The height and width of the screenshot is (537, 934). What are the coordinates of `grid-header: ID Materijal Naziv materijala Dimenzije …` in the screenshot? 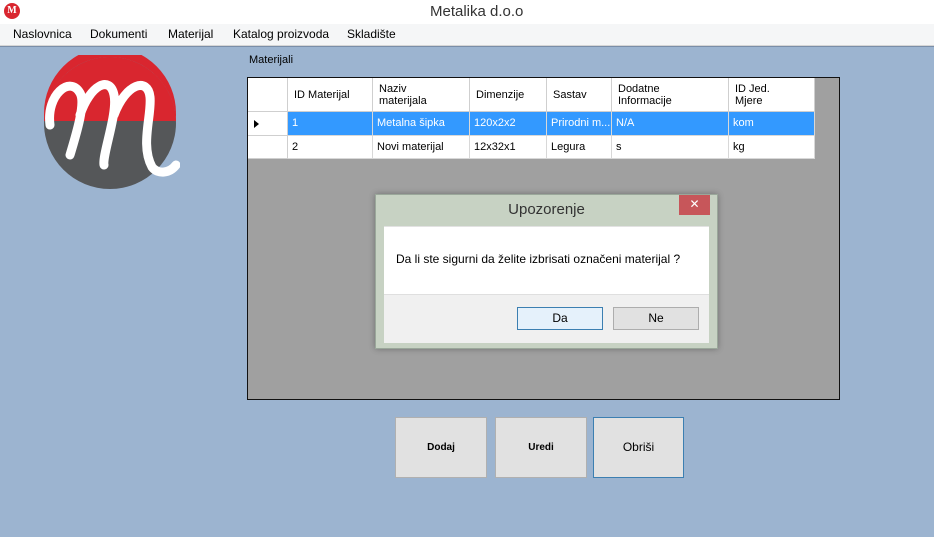 It's located at (531, 95).